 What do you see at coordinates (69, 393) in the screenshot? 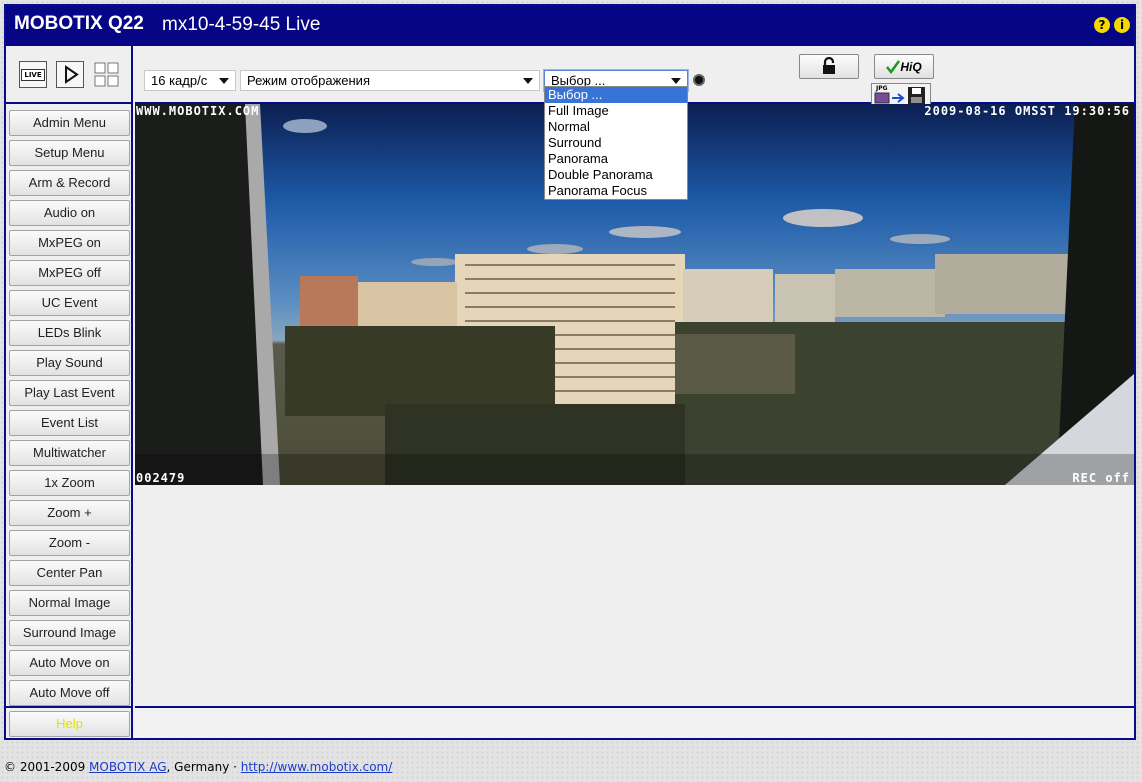
I see `play-last-event-button: Play Last Event` at bounding box center [69, 393].